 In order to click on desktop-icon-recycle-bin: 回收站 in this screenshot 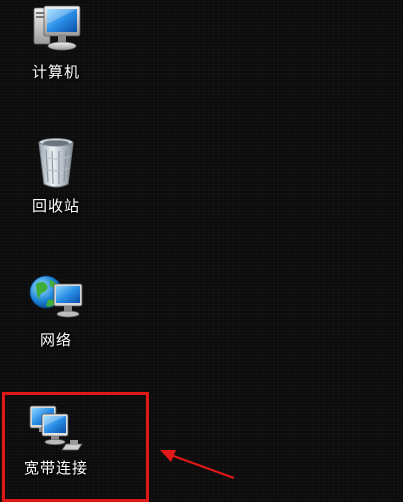, I will do `click(56, 176)`.